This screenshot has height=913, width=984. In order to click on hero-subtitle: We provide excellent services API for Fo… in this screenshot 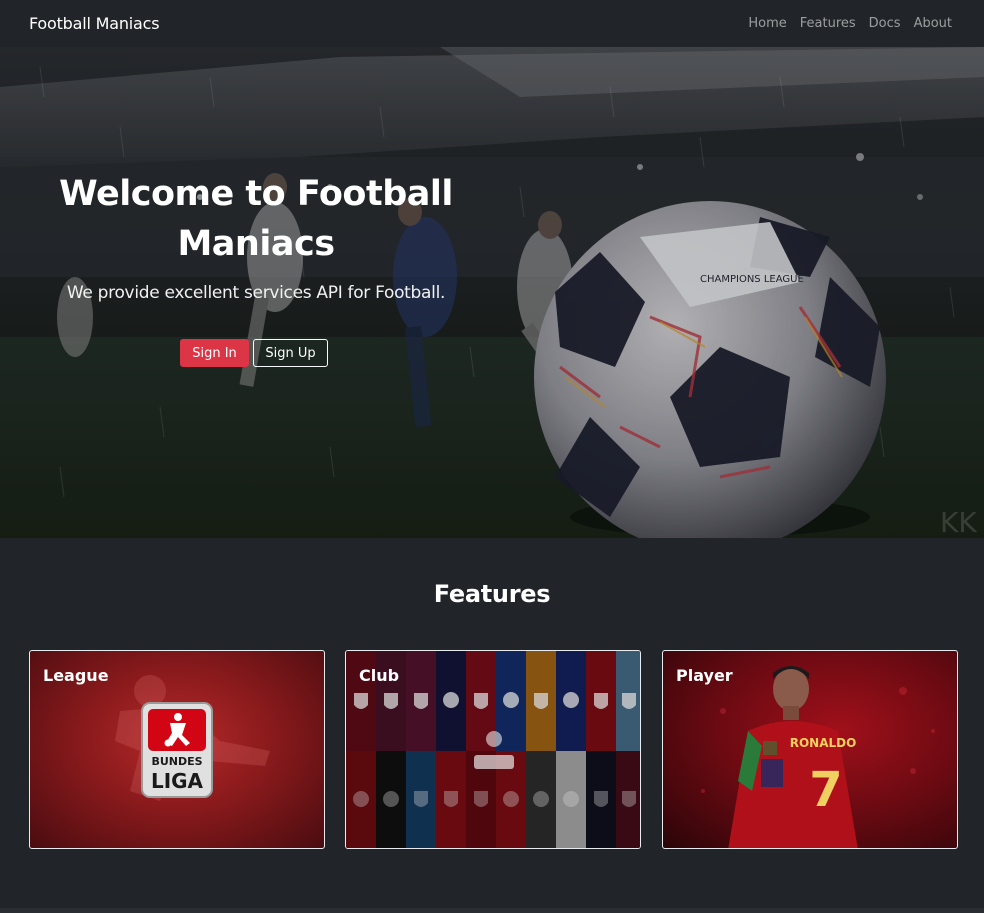, I will do `click(256, 293)`.